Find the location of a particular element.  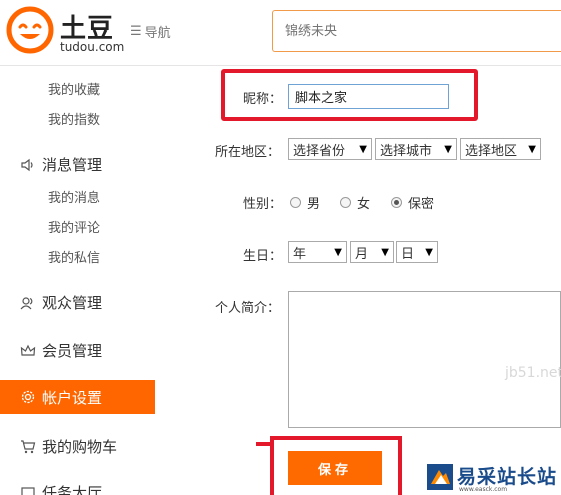

province-select: 选择省份 ▼ is located at coordinates (330, 149).